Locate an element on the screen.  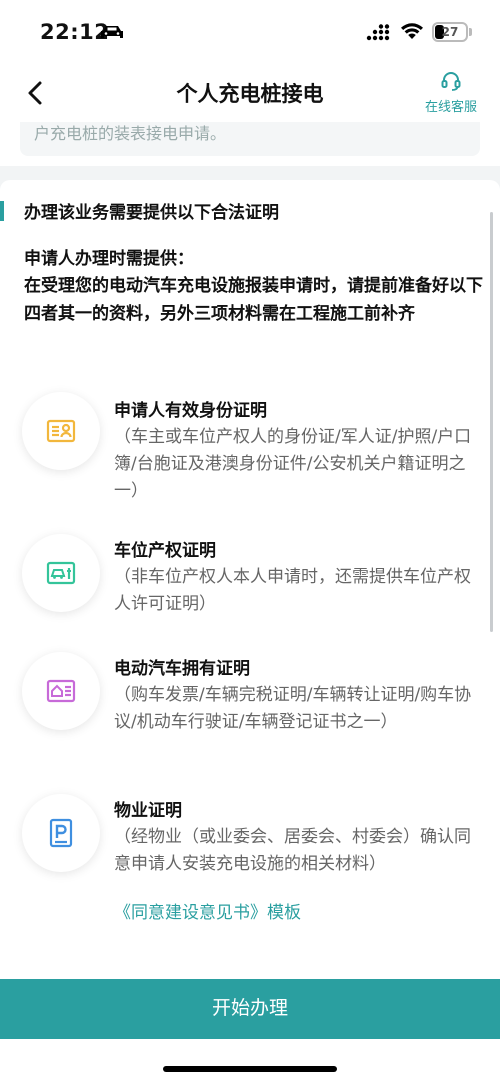
battery-indicator: 27 is located at coordinates (450, 32).